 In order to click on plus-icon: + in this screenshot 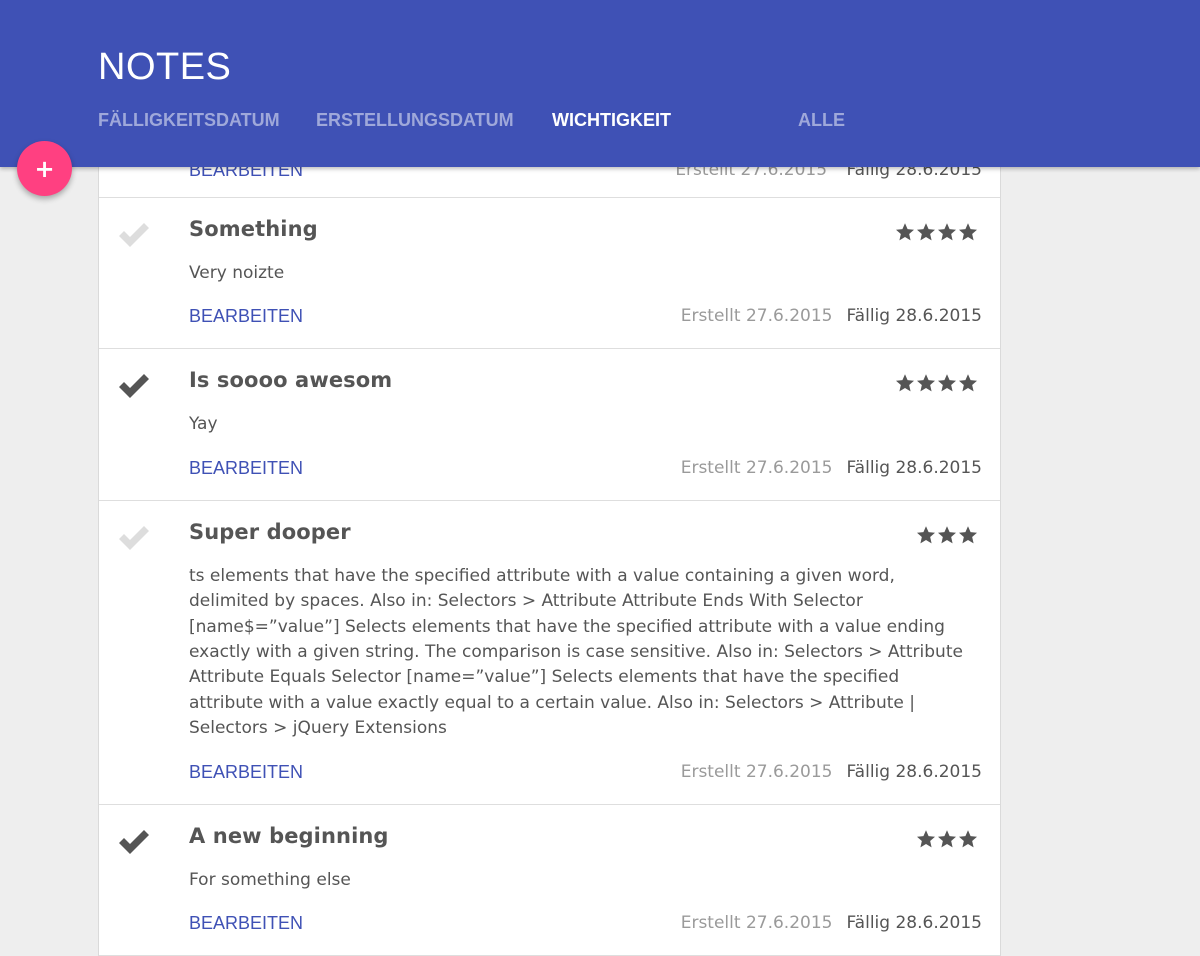, I will do `click(44, 168)`.